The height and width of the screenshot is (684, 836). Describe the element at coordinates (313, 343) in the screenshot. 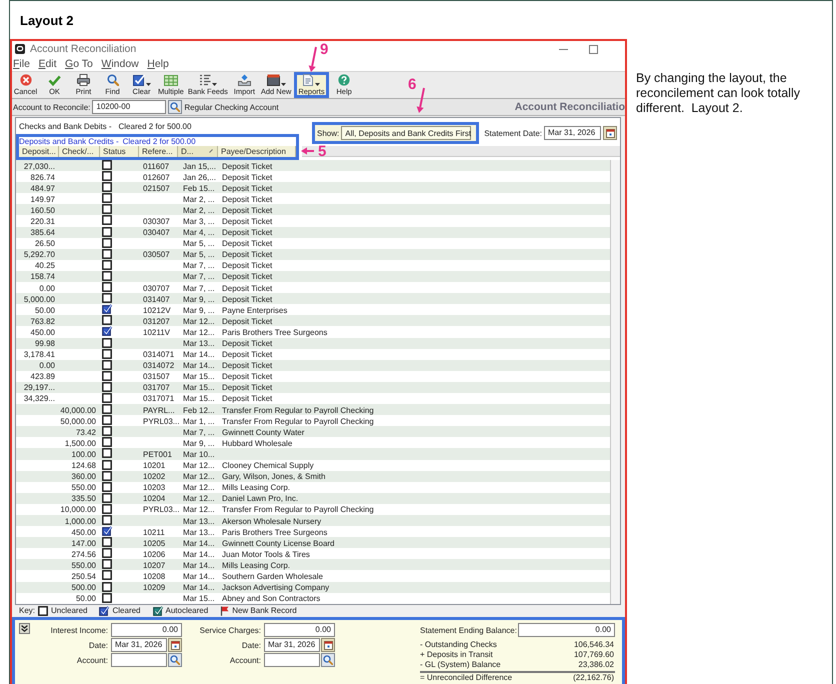

I see `table-row: 99.98 Mar 13... Deposit Ticket` at that location.